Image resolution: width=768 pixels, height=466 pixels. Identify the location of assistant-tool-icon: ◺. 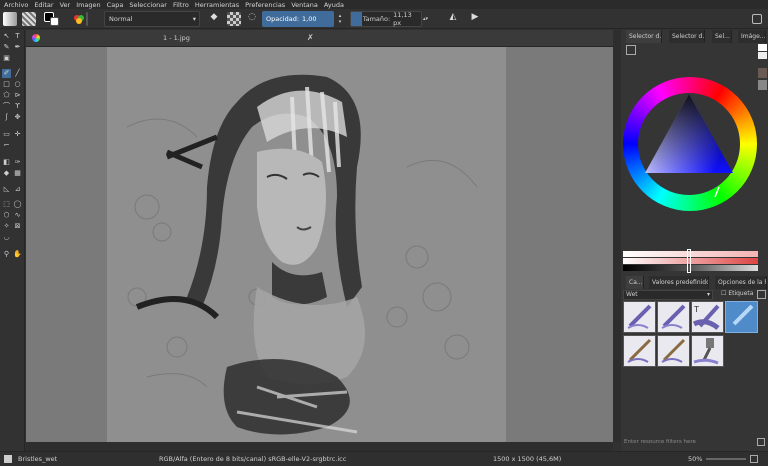
(6, 189).